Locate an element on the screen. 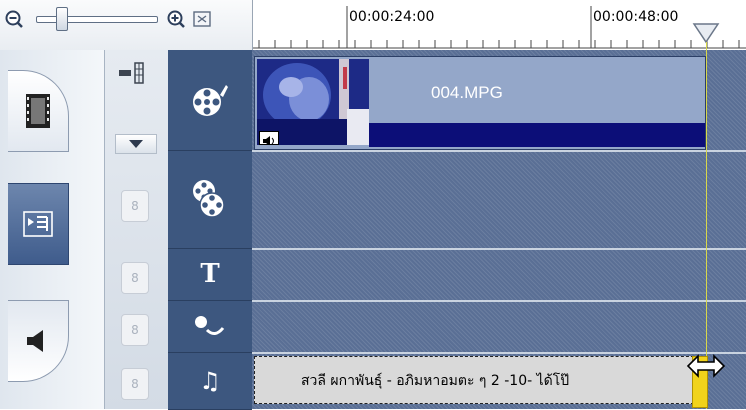 The width and height of the screenshot is (746, 410). track-manager-icon is located at coordinates (132, 73).